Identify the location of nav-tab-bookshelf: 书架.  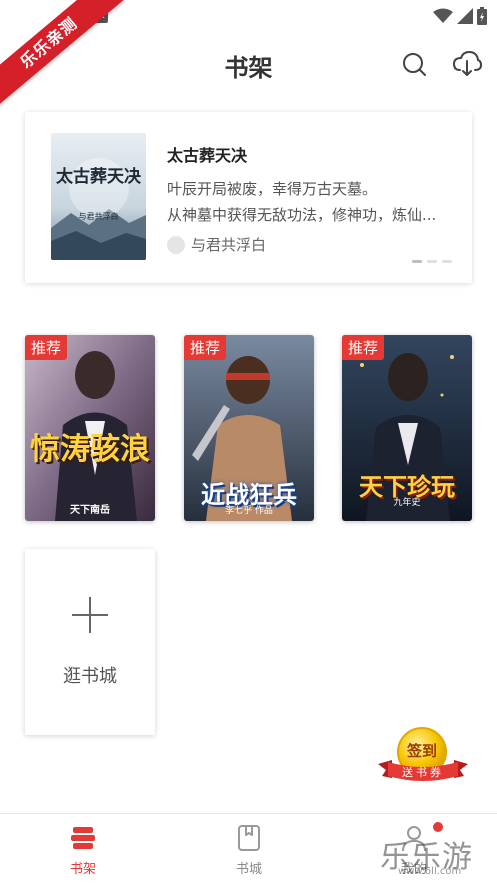
(83, 850).